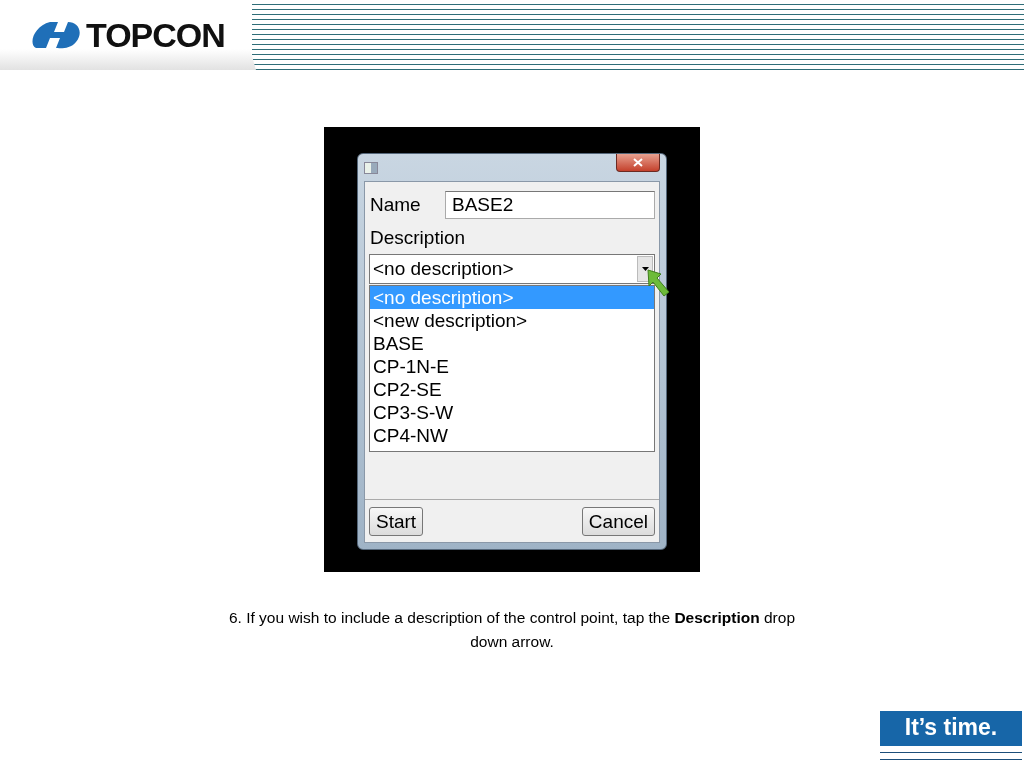 This screenshot has height=768, width=1024. What do you see at coordinates (396, 521) in the screenshot?
I see `start-button: Start` at bounding box center [396, 521].